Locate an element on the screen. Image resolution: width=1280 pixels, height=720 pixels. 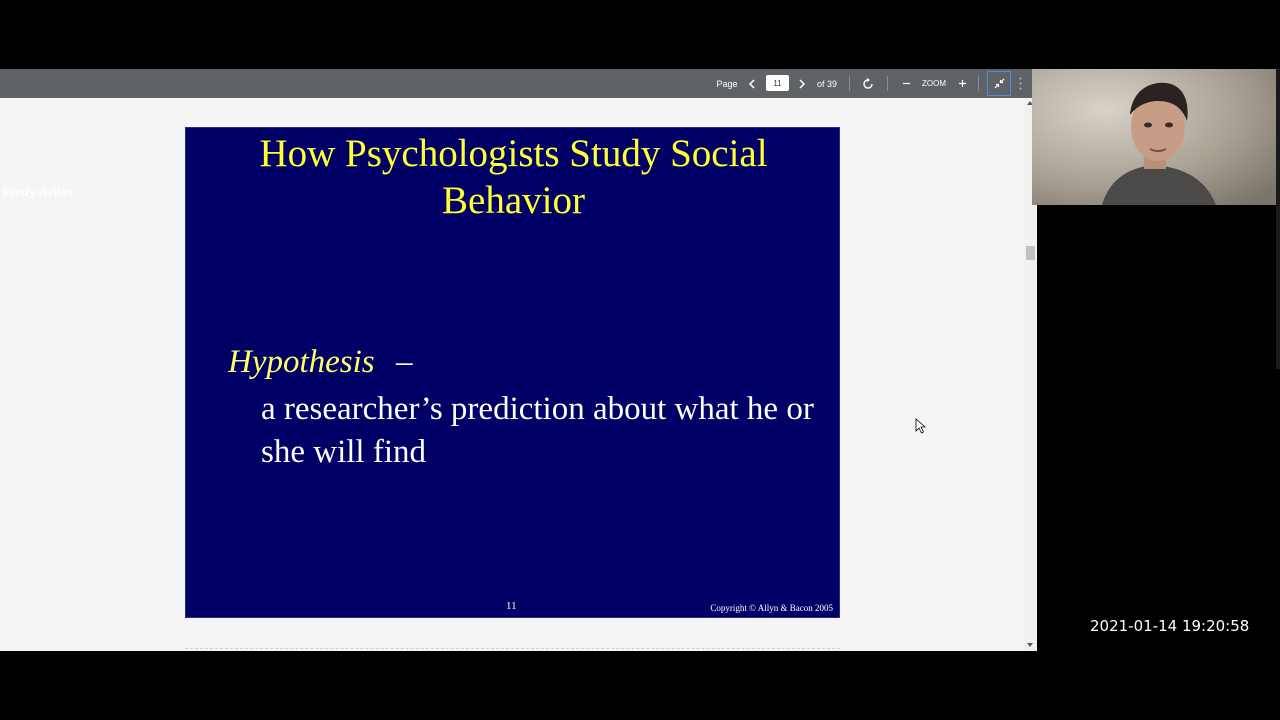
window-edge is located at coordinates (1278, 219).